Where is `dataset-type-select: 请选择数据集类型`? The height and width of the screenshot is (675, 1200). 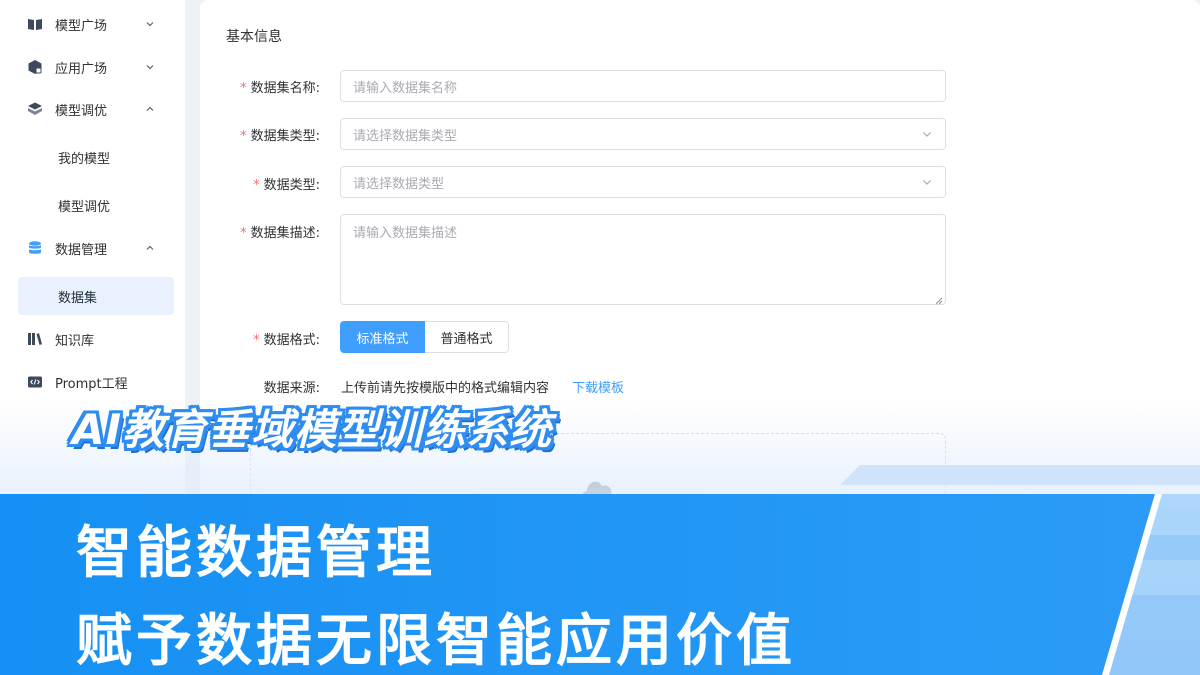
dataset-type-select: 请选择数据集类型 is located at coordinates (643, 134).